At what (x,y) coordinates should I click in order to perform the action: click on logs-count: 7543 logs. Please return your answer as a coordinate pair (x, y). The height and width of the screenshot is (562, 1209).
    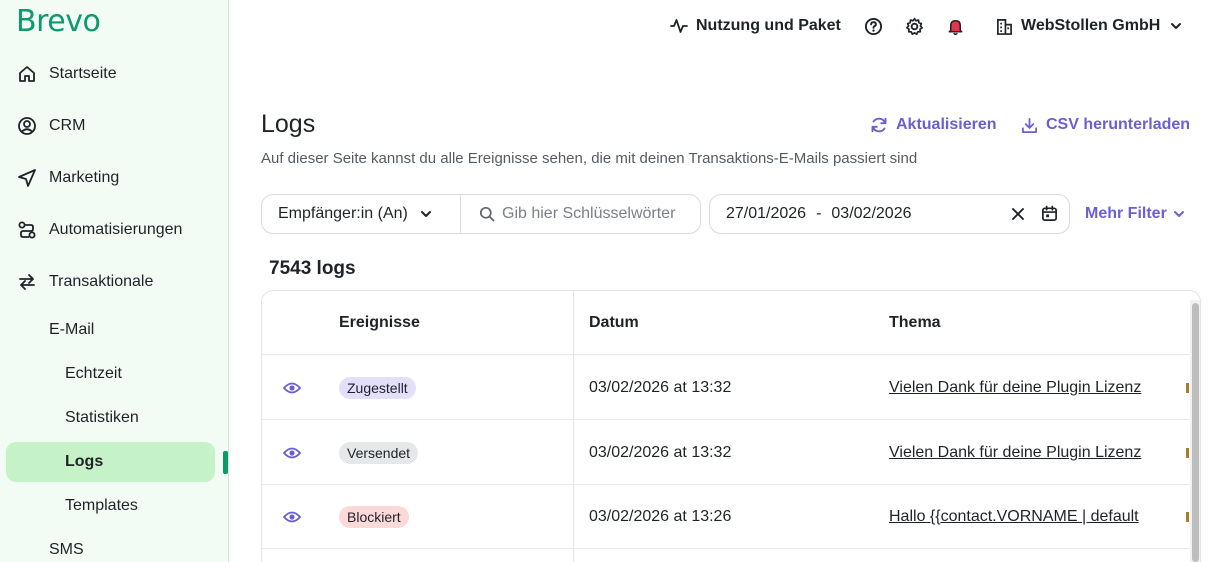
    Looking at the image, I should click on (312, 268).